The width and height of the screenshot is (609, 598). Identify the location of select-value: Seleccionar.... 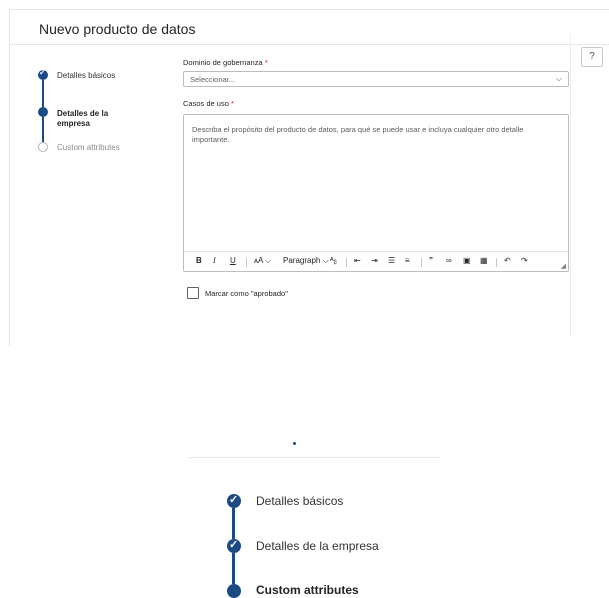
(213, 79).